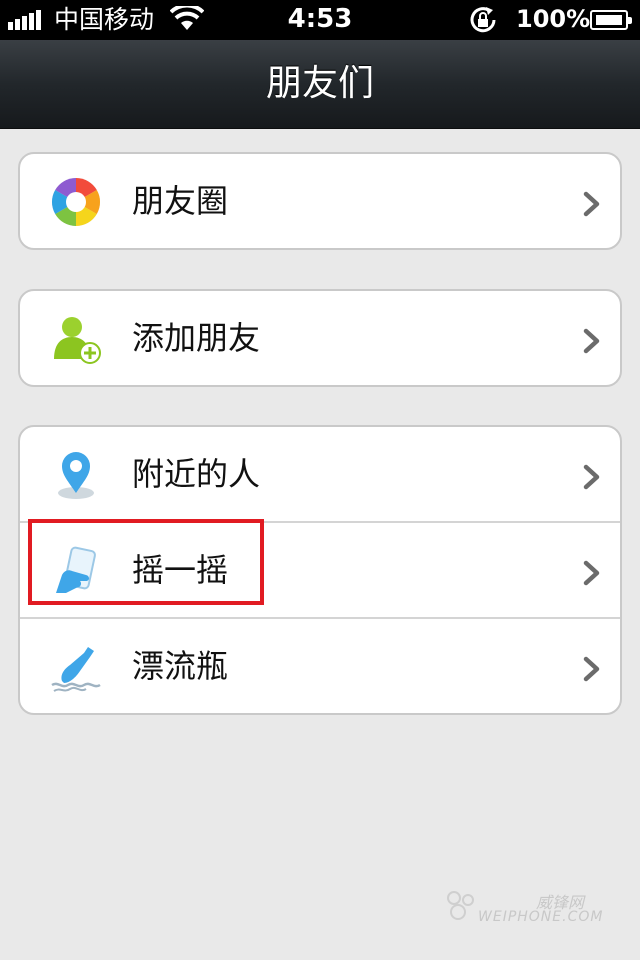 This screenshot has height=960, width=640. Describe the element at coordinates (320, 665) in the screenshot. I see `menu-item-drift-bottle: 漂流瓶` at that location.